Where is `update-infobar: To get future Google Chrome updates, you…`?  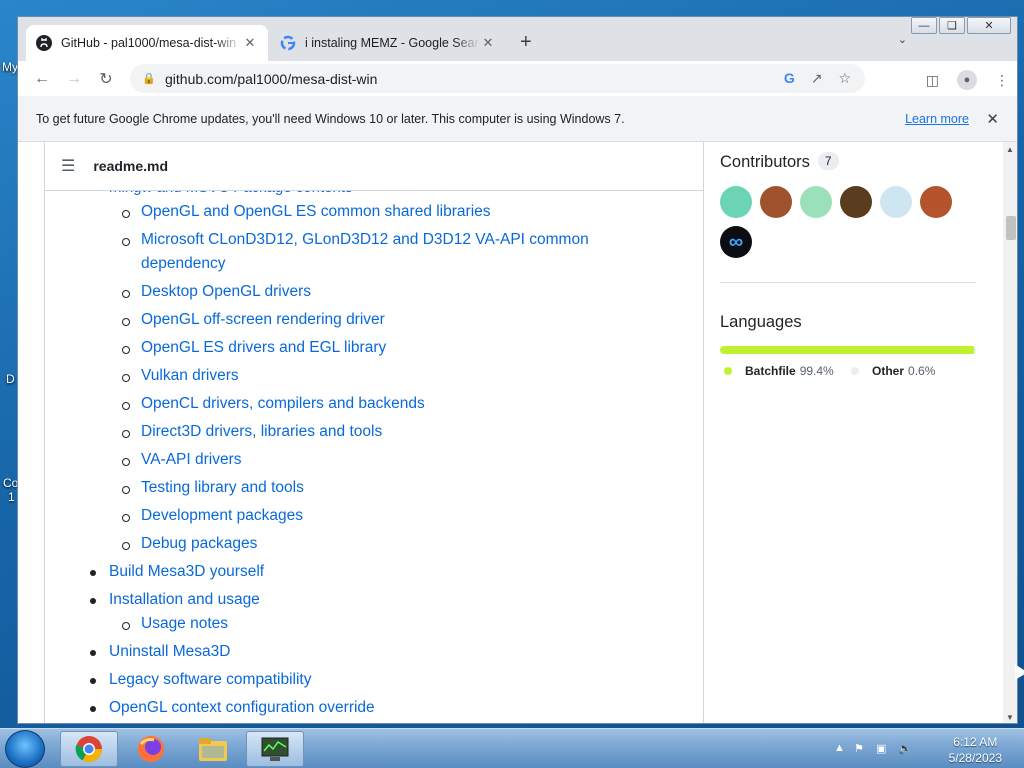
update-infobar: To get future Google Chrome updates, you… is located at coordinates (517, 119).